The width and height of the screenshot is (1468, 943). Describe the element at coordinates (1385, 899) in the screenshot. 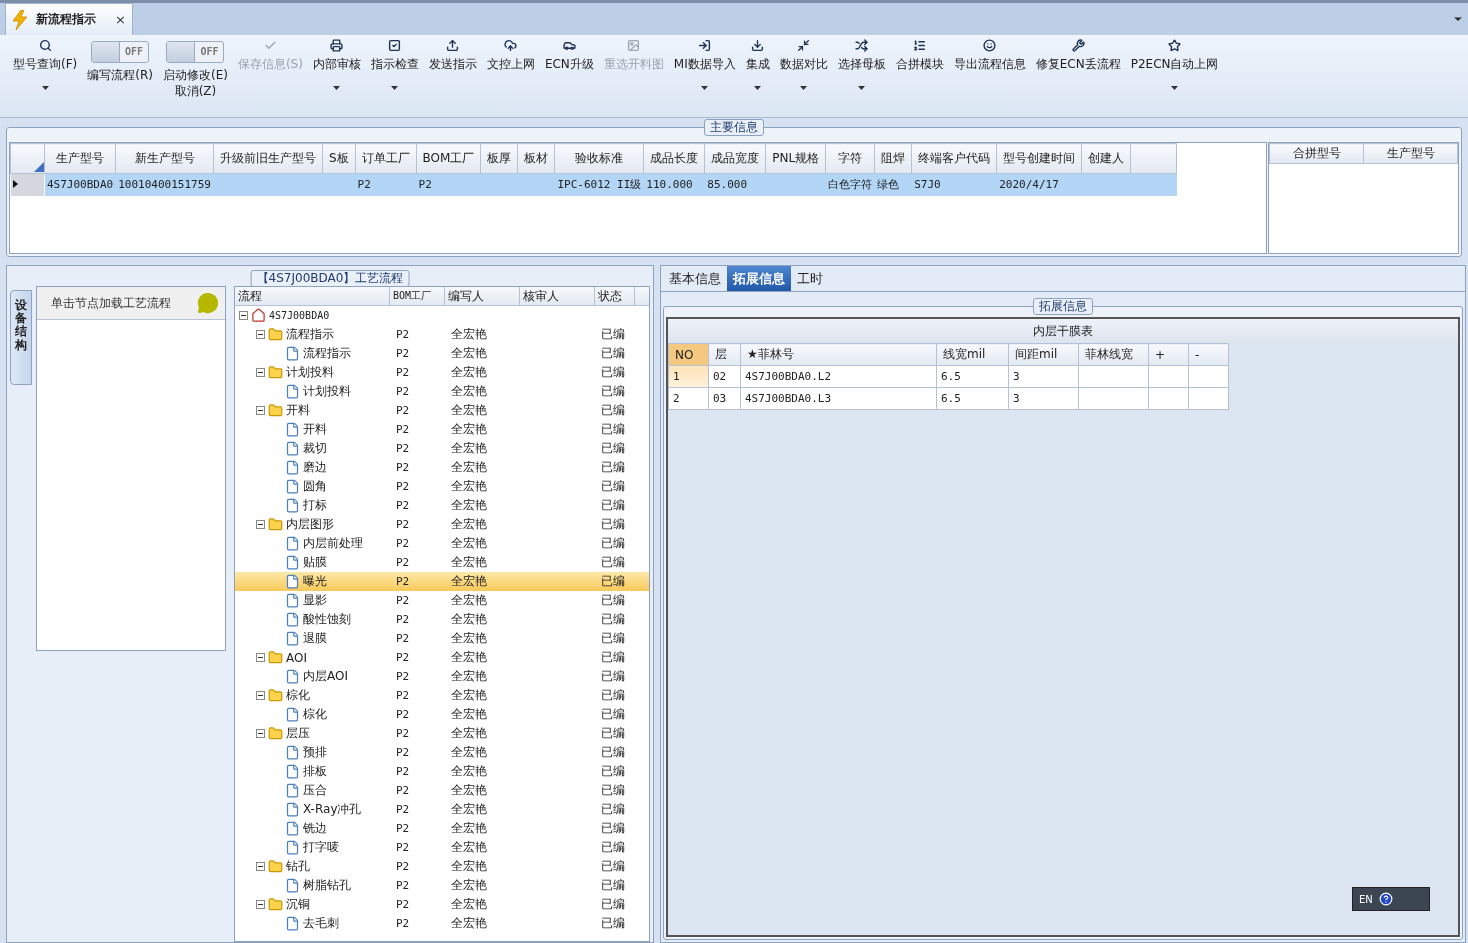

I see `help-icon` at that location.